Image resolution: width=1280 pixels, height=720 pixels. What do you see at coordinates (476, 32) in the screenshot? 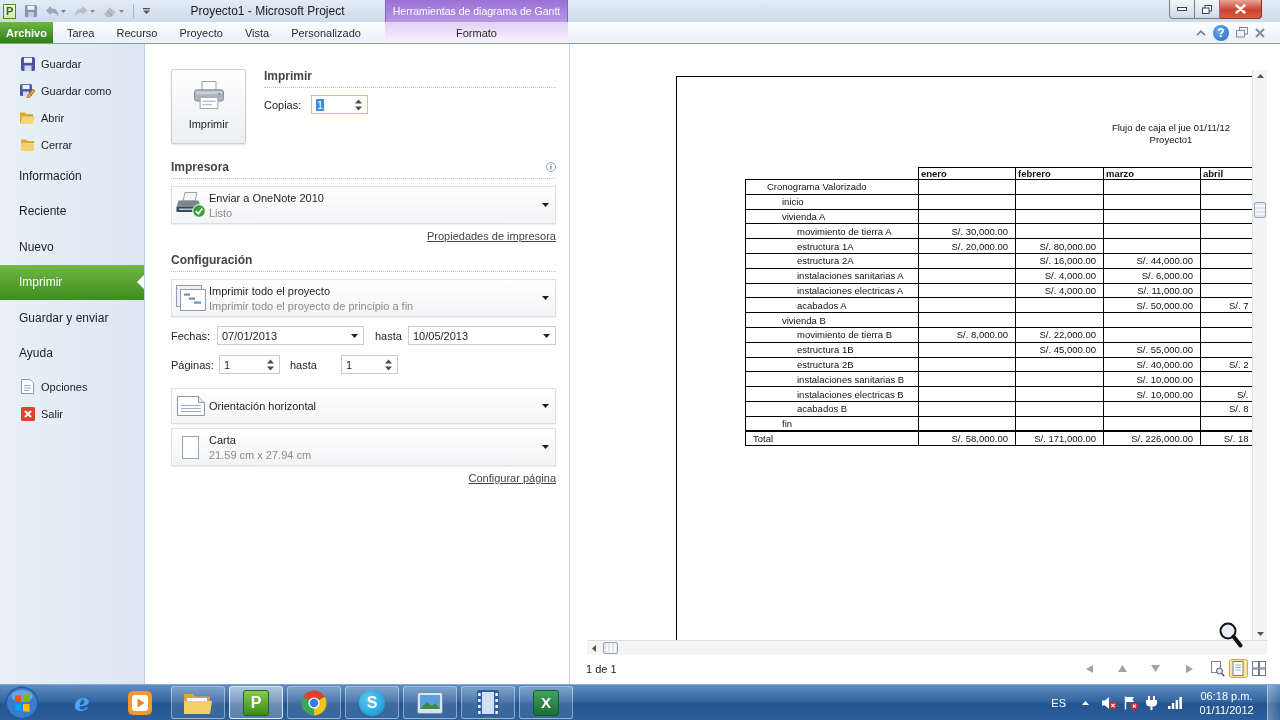
I see `ribbon-tab: Formato` at bounding box center [476, 32].